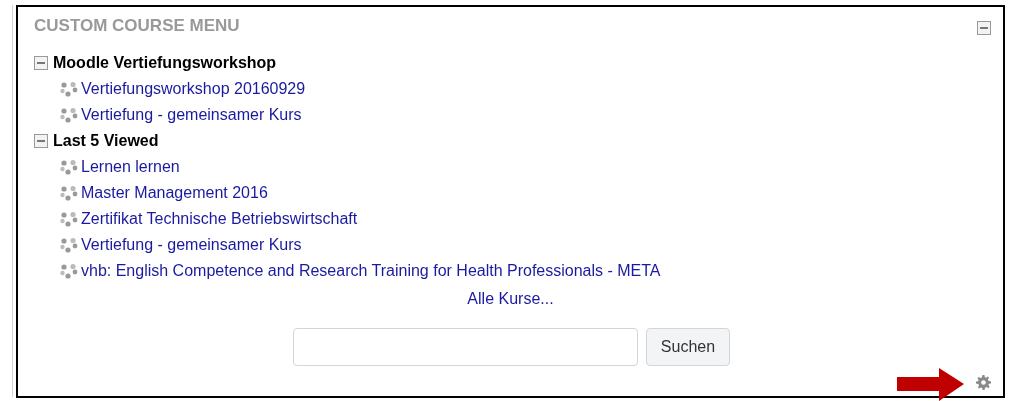 This screenshot has height=401, width=1009. What do you see at coordinates (930, 384) in the screenshot?
I see `arrow-icon` at bounding box center [930, 384].